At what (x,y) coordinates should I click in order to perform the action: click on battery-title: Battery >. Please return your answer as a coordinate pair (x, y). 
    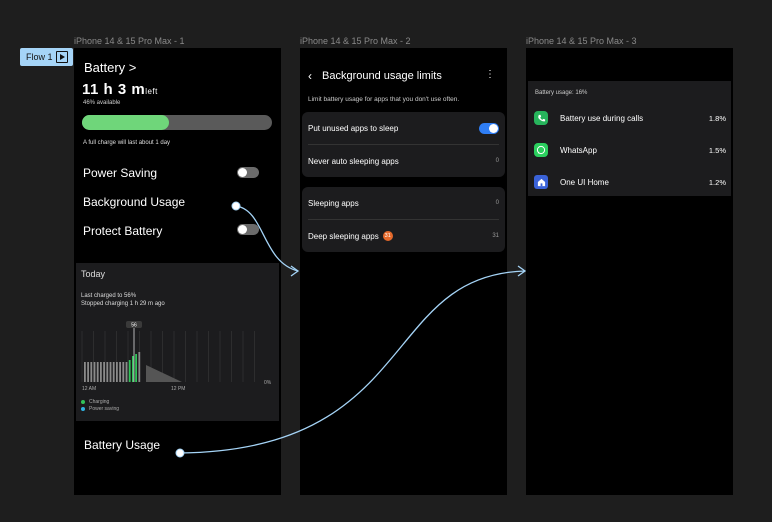
    Looking at the image, I should click on (110, 67).